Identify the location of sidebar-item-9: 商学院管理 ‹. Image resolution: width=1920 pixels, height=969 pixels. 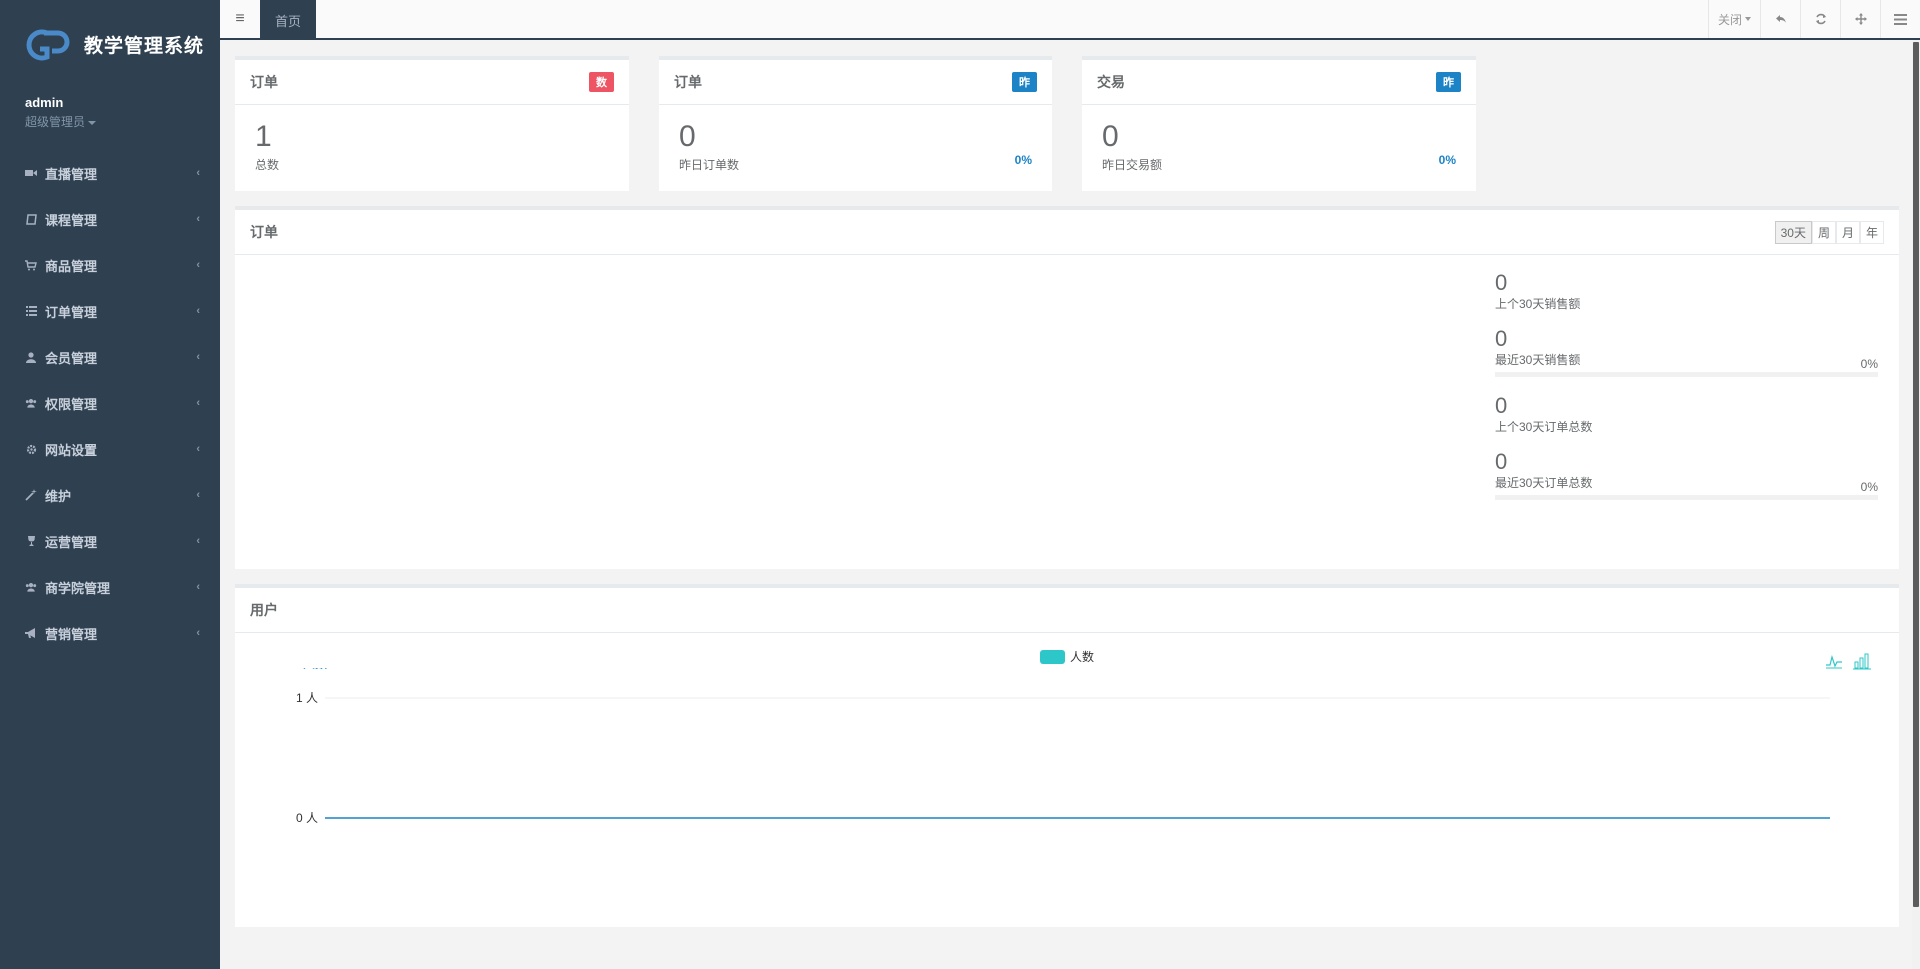
(110, 587).